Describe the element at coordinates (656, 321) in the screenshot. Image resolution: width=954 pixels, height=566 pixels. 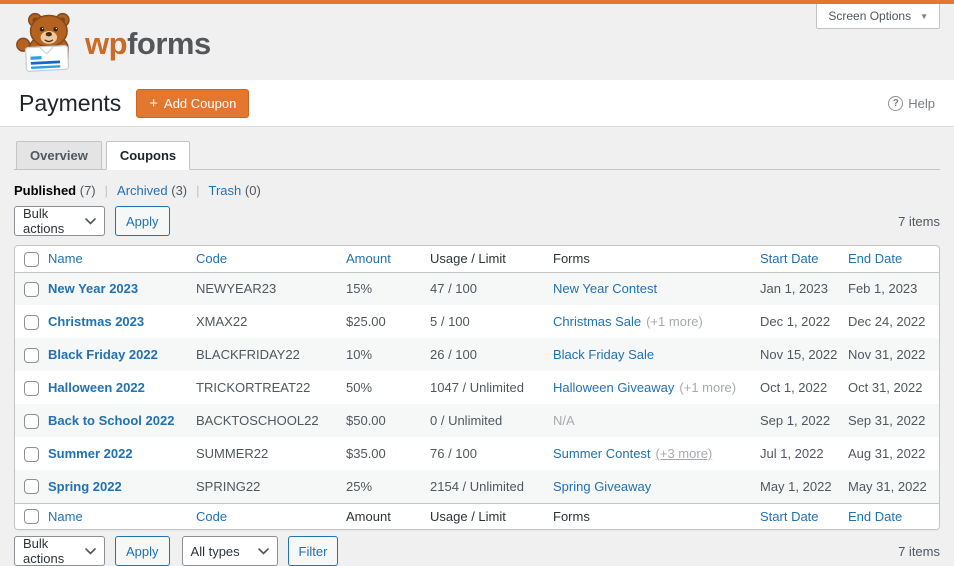
I see `coupon-forms-cell: Christmas Sale (+1 more)` at that location.